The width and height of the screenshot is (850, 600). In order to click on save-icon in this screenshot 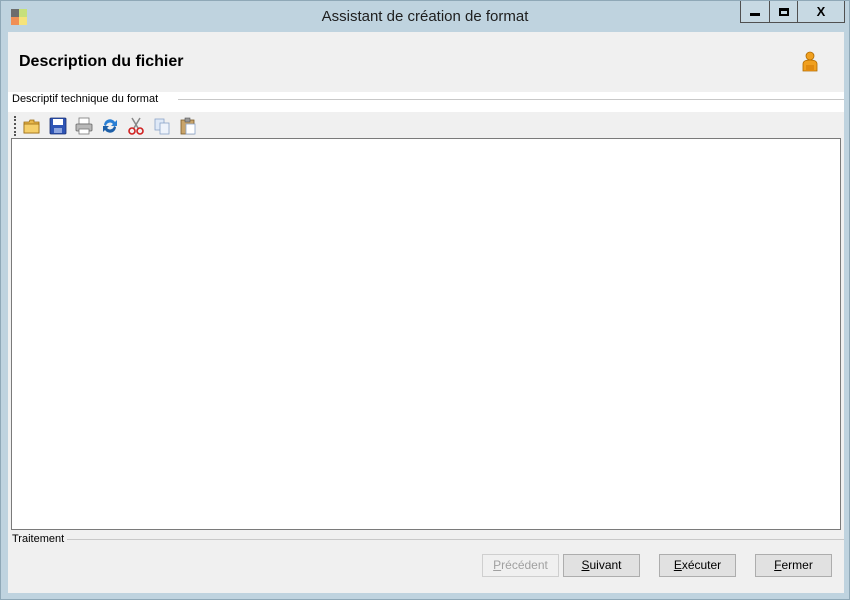, I will do `click(58, 126)`.